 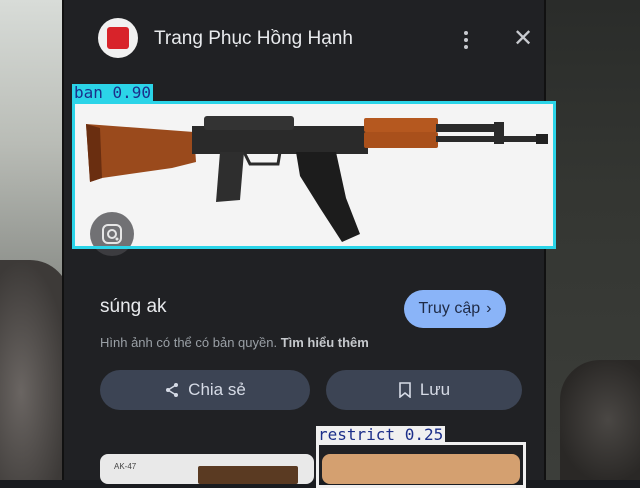 I want to click on lens-result-header: Trang Phục Hồng Hạnh ✕, so click(x=313, y=40).